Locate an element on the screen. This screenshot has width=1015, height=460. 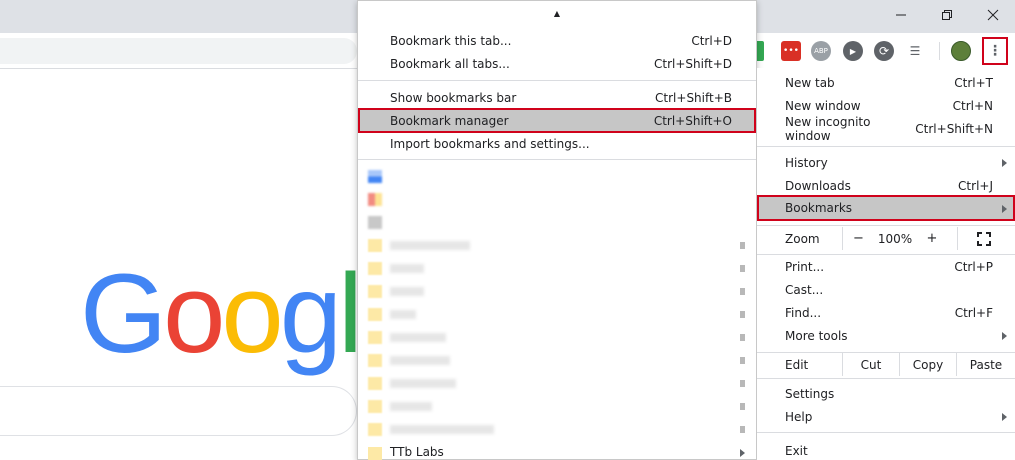
paste-label: Paste is located at coordinates (986, 364).